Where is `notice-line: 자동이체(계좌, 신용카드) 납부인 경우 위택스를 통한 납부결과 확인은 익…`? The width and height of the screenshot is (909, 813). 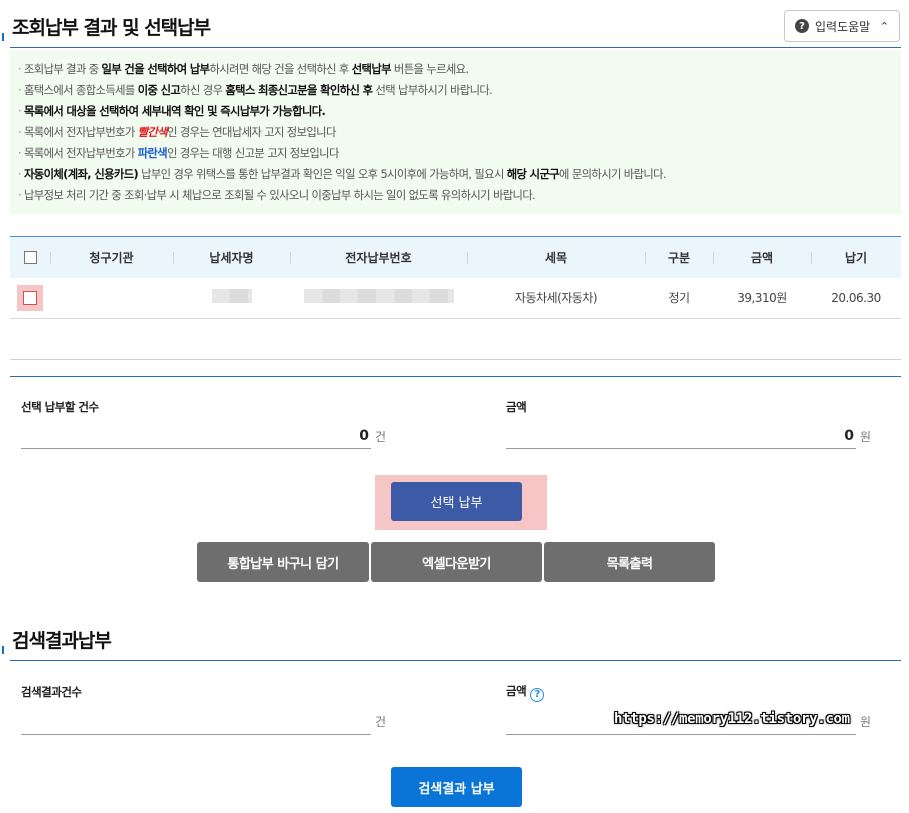 notice-line: 자동이체(계좌, 신용카드) 납부인 경우 위택스를 통한 납부결과 확인은 익… is located at coordinates (455, 174).